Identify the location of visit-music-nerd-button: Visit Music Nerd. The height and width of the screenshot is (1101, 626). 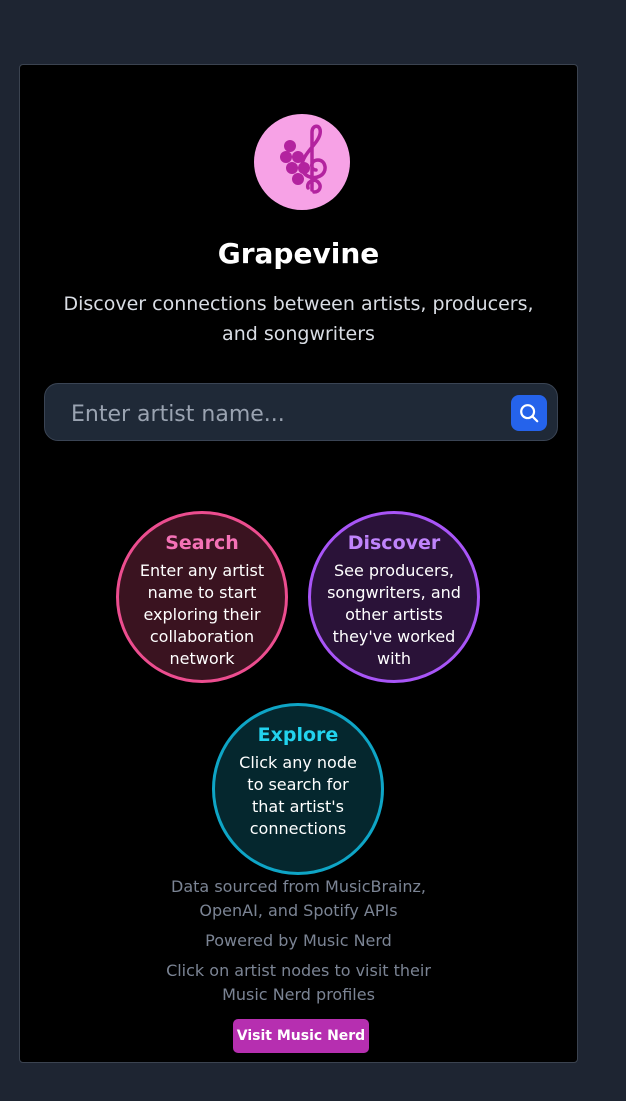
(301, 1036).